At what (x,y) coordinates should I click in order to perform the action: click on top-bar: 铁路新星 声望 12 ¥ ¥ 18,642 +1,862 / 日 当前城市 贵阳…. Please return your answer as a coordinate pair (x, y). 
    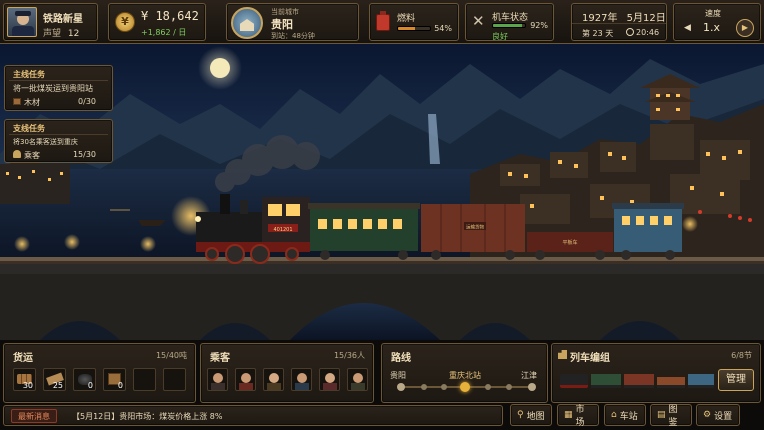
    Looking at the image, I should click on (382, 22).